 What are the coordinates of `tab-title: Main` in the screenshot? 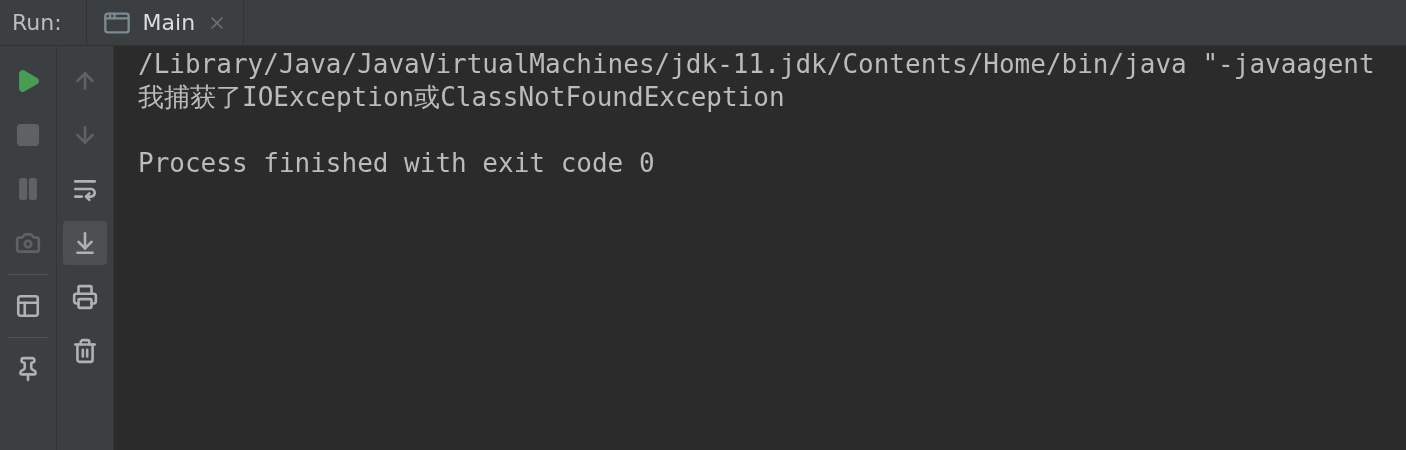 It's located at (169, 23).